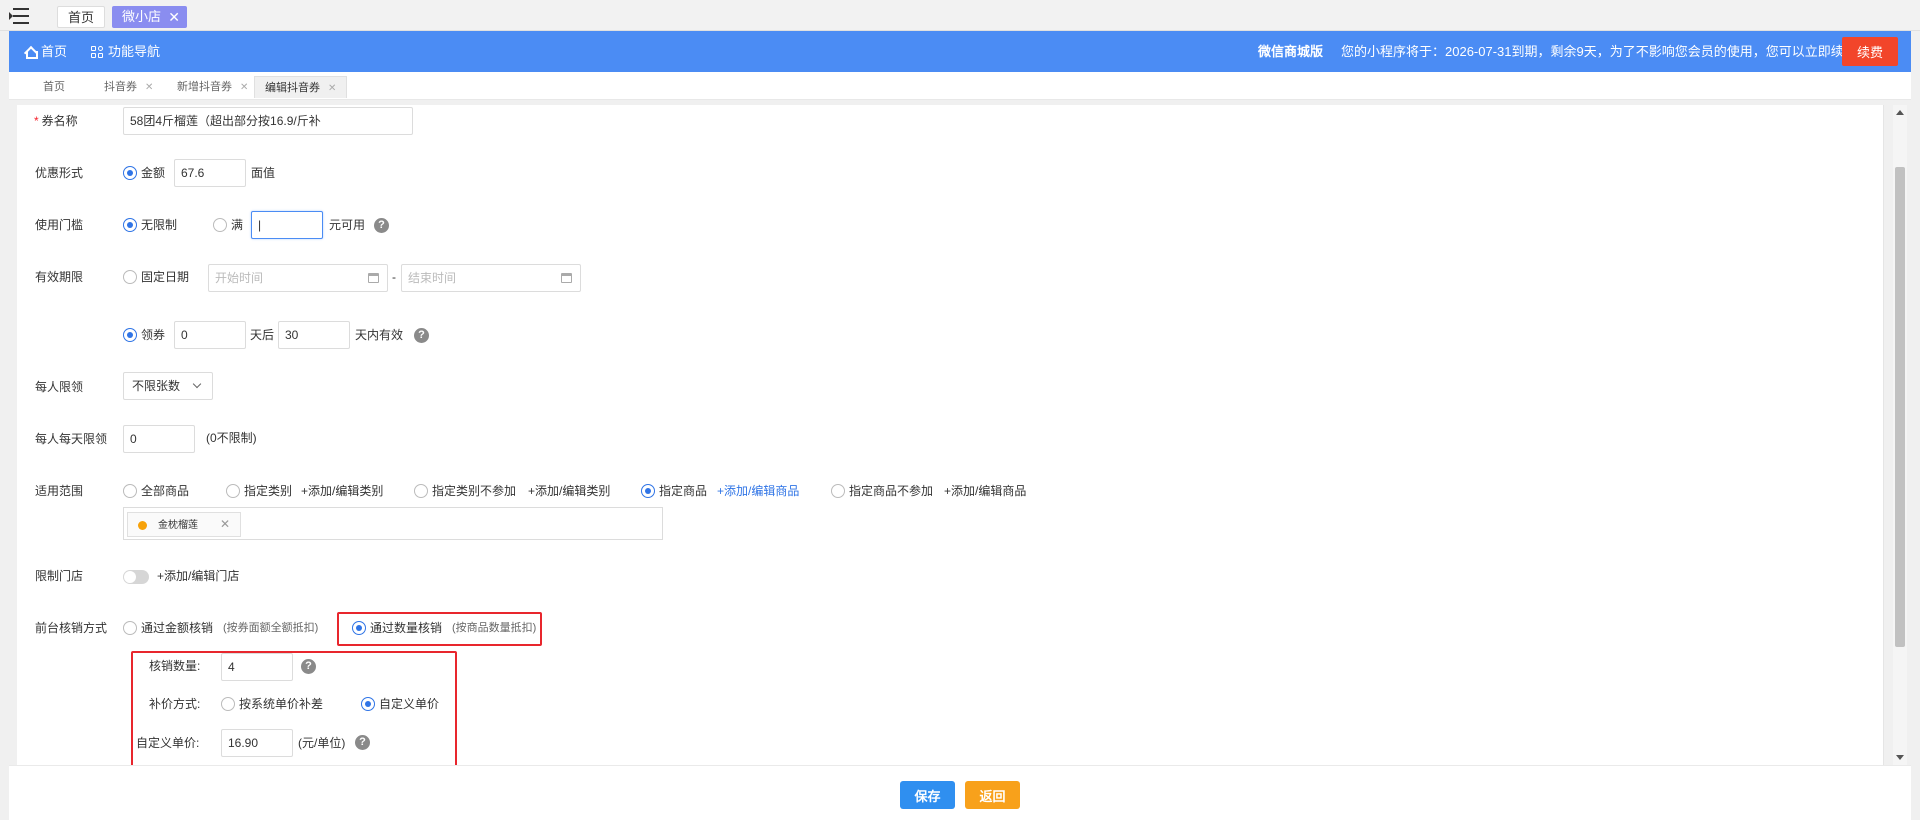  What do you see at coordinates (59, 387) in the screenshot?
I see `per-person-label: 每人限领` at bounding box center [59, 387].